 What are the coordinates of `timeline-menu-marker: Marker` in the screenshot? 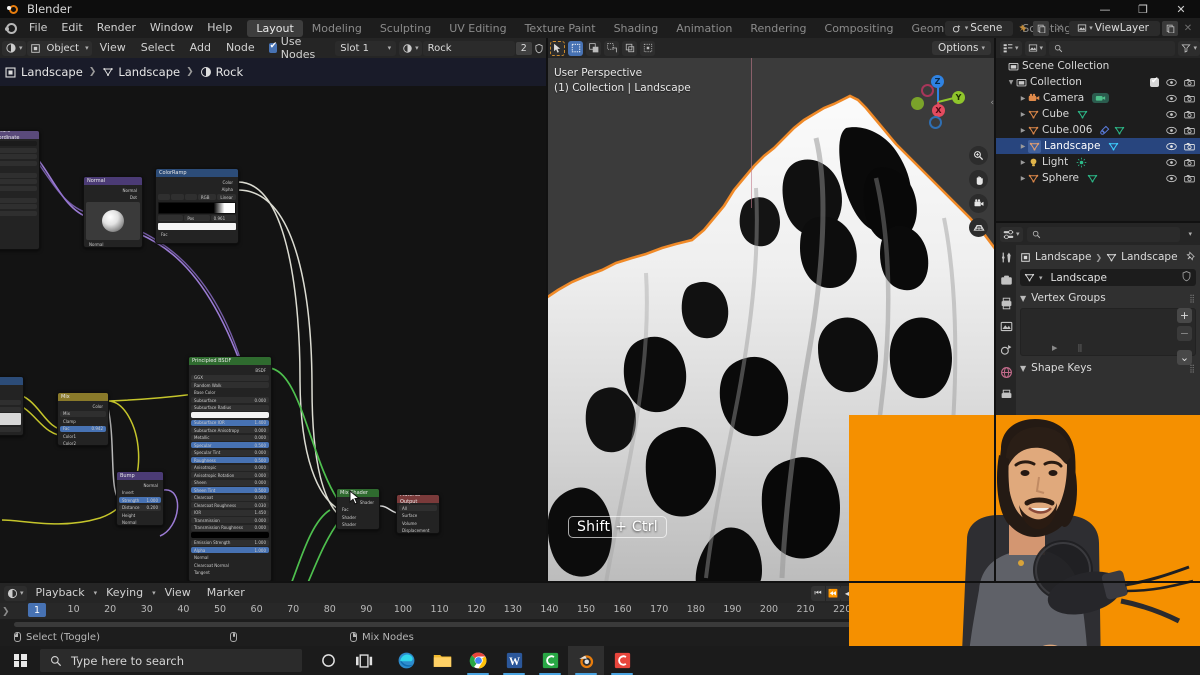 It's located at (226, 593).